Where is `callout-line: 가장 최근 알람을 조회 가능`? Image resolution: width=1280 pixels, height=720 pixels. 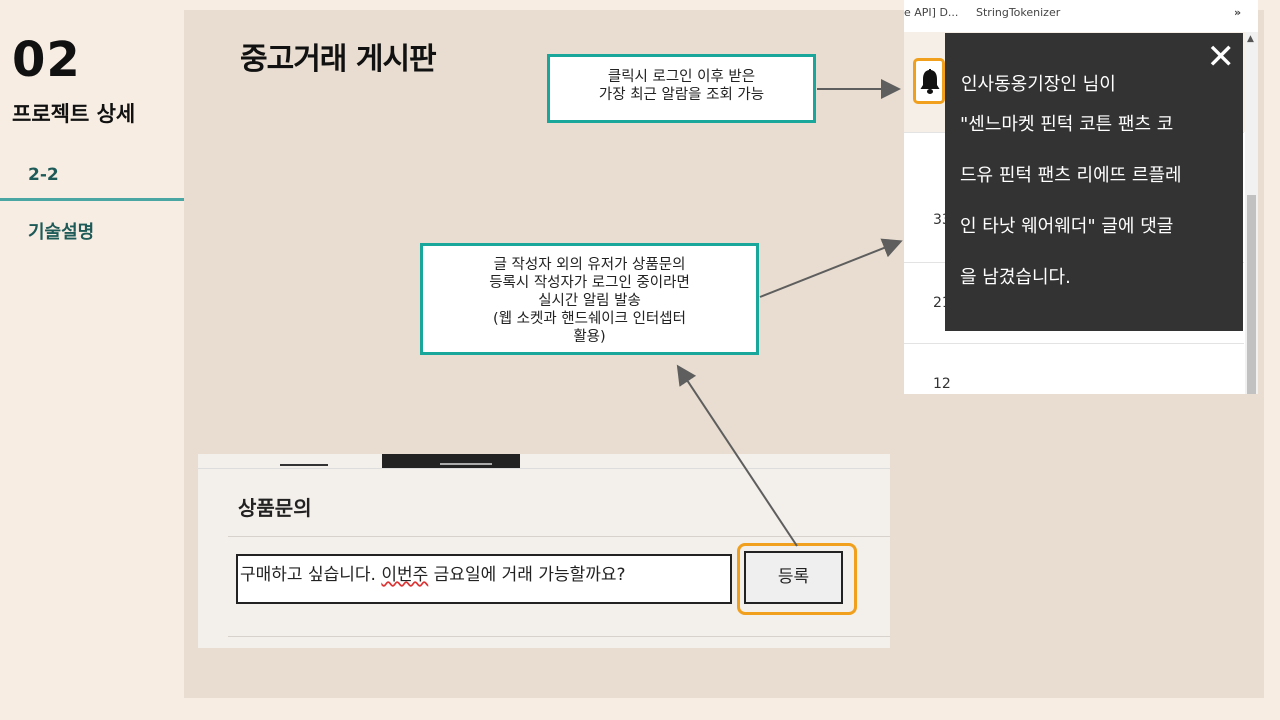
callout-line: 가장 최근 알람을 조회 가능 is located at coordinates (681, 95).